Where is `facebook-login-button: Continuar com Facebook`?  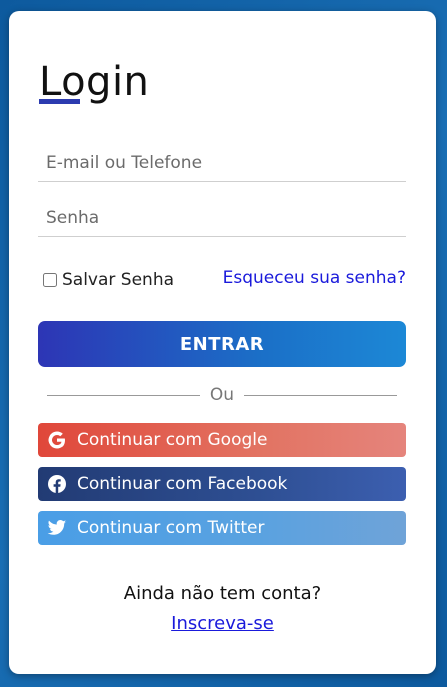
facebook-login-button: Continuar com Facebook is located at coordinates (222, 484).